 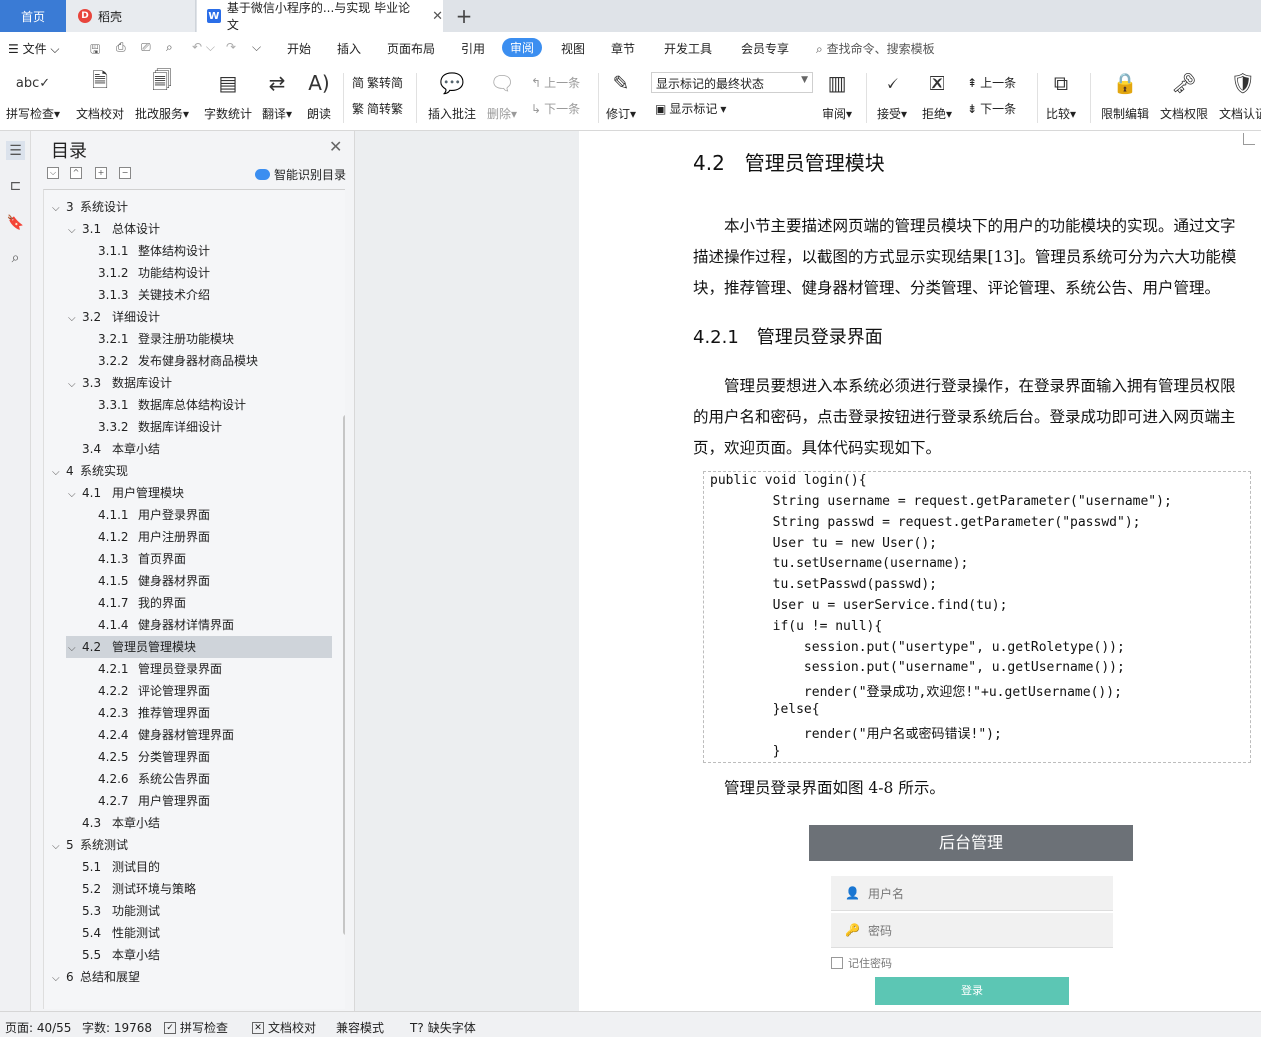 I want to click on missing-font: T? 缺失字体, so click(x=443, y=1027).